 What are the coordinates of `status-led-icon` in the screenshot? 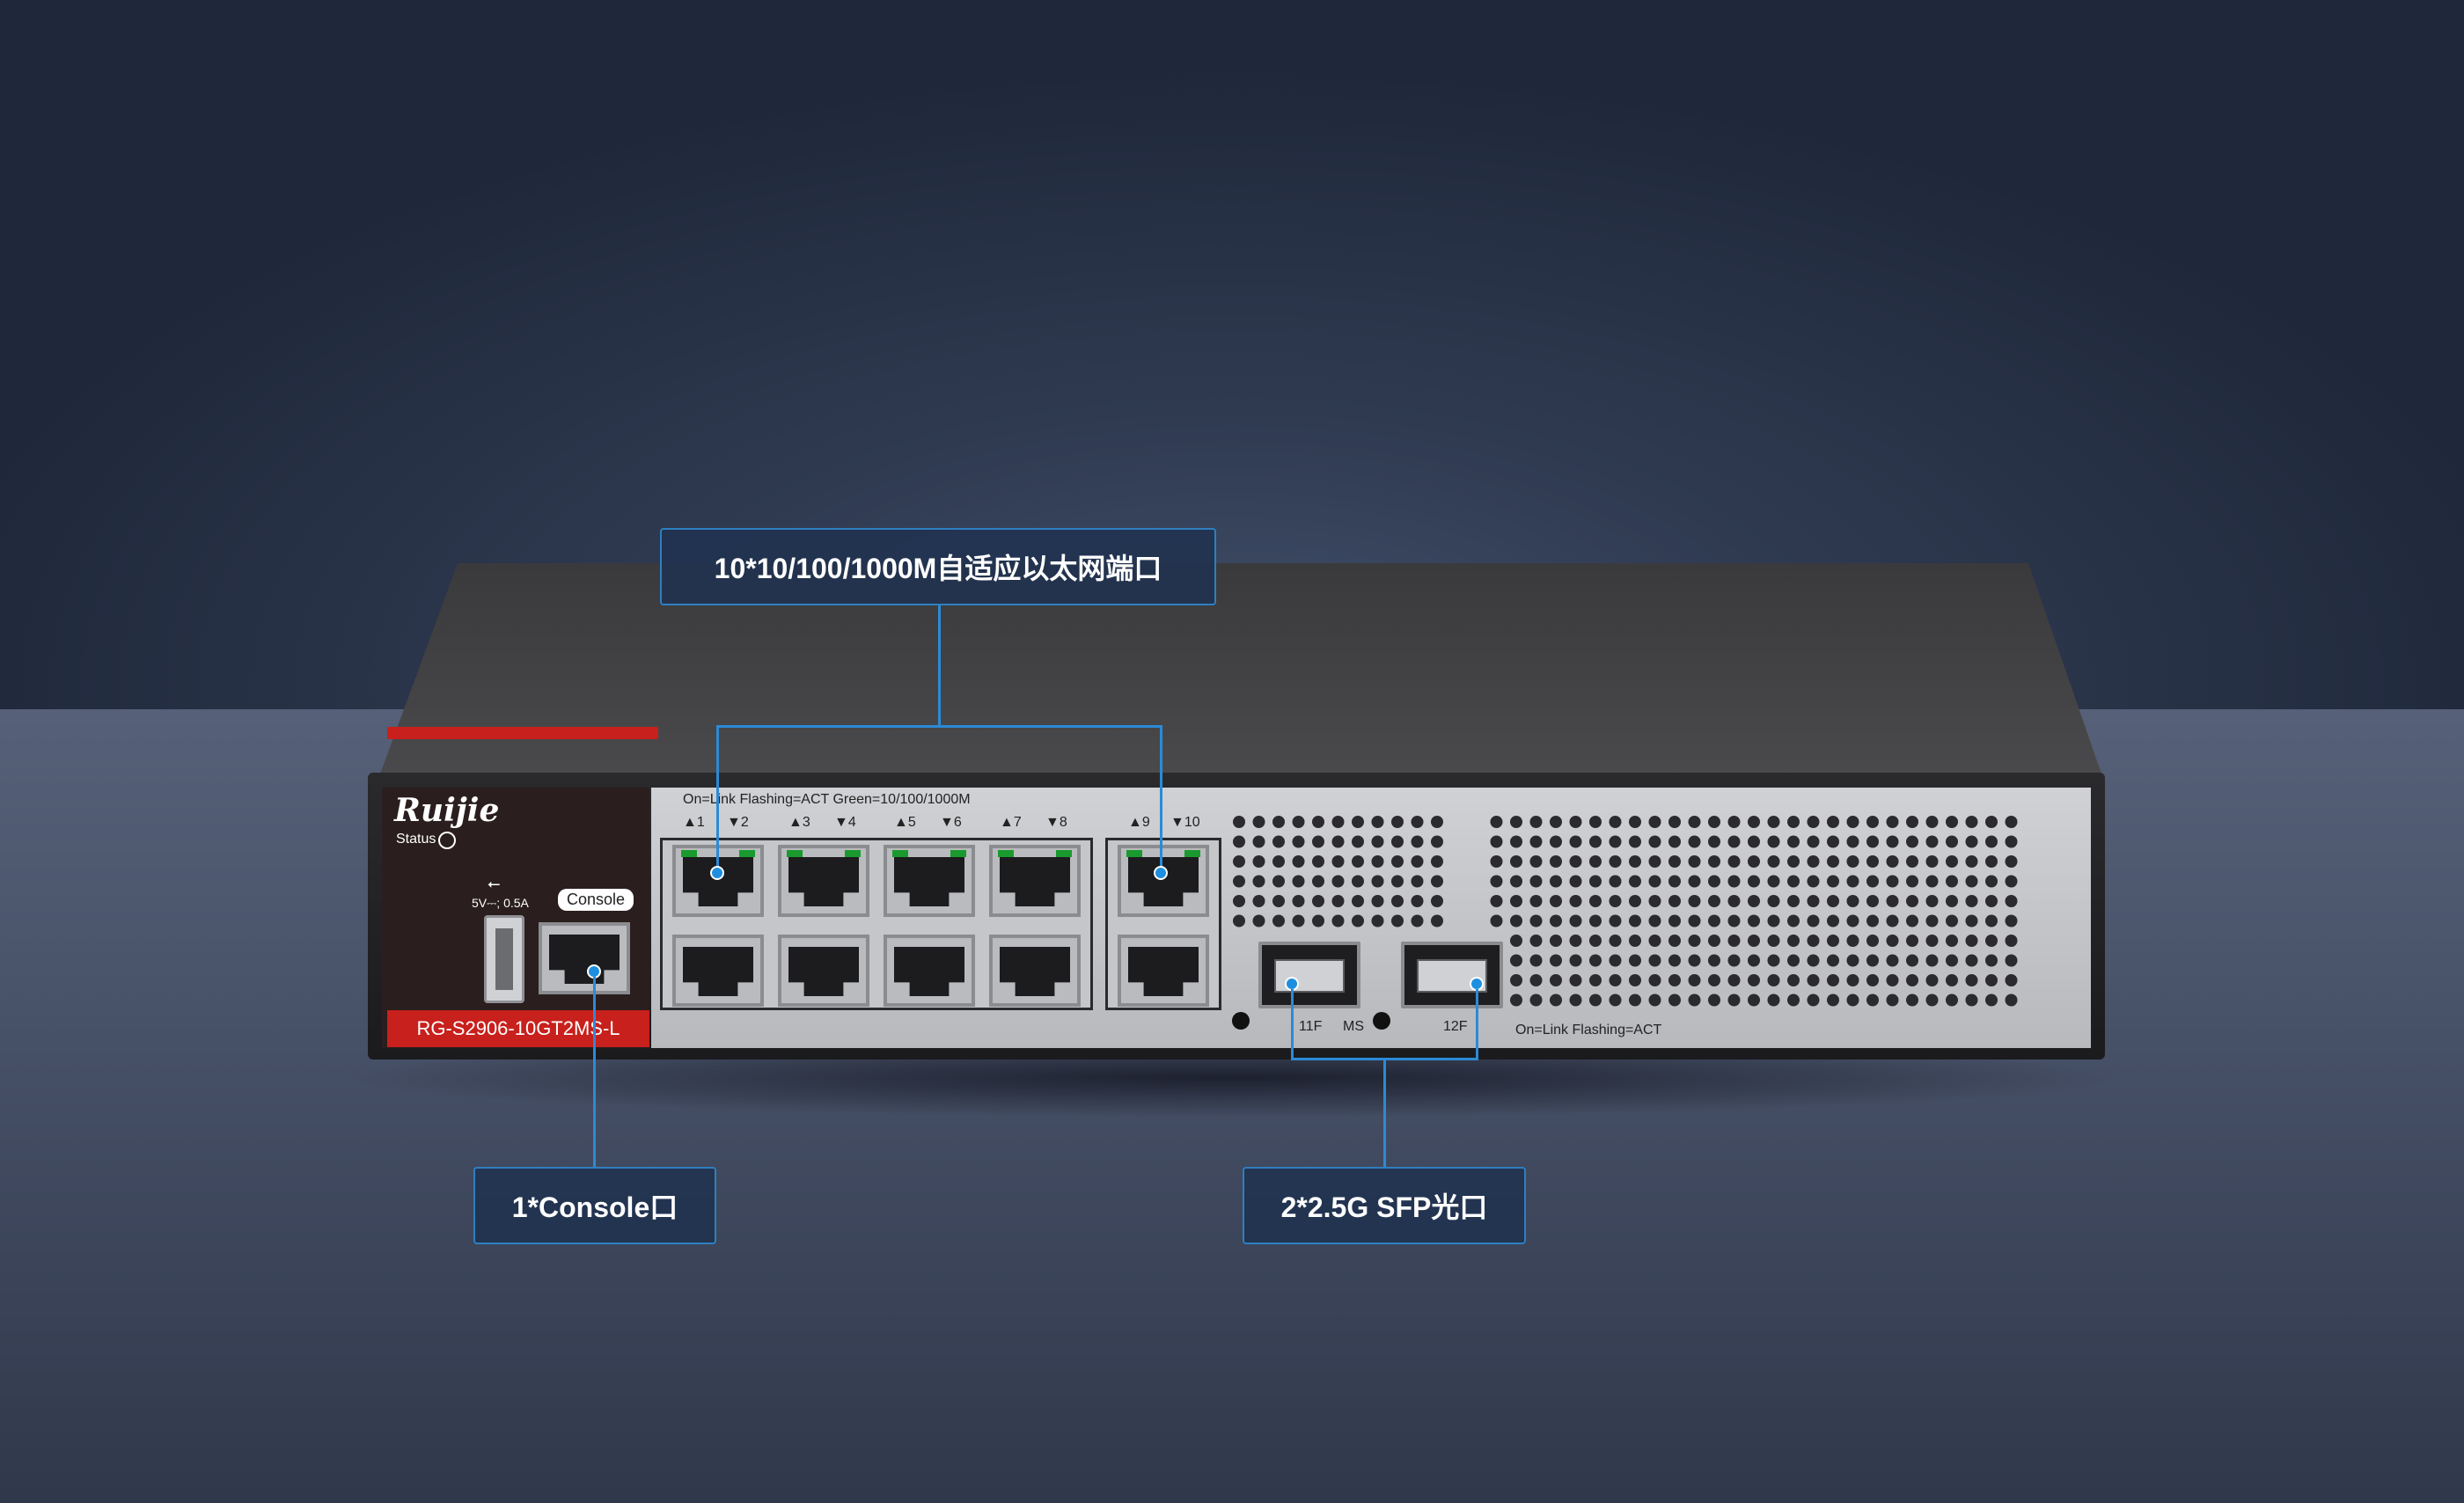 It's located at (447, 840).